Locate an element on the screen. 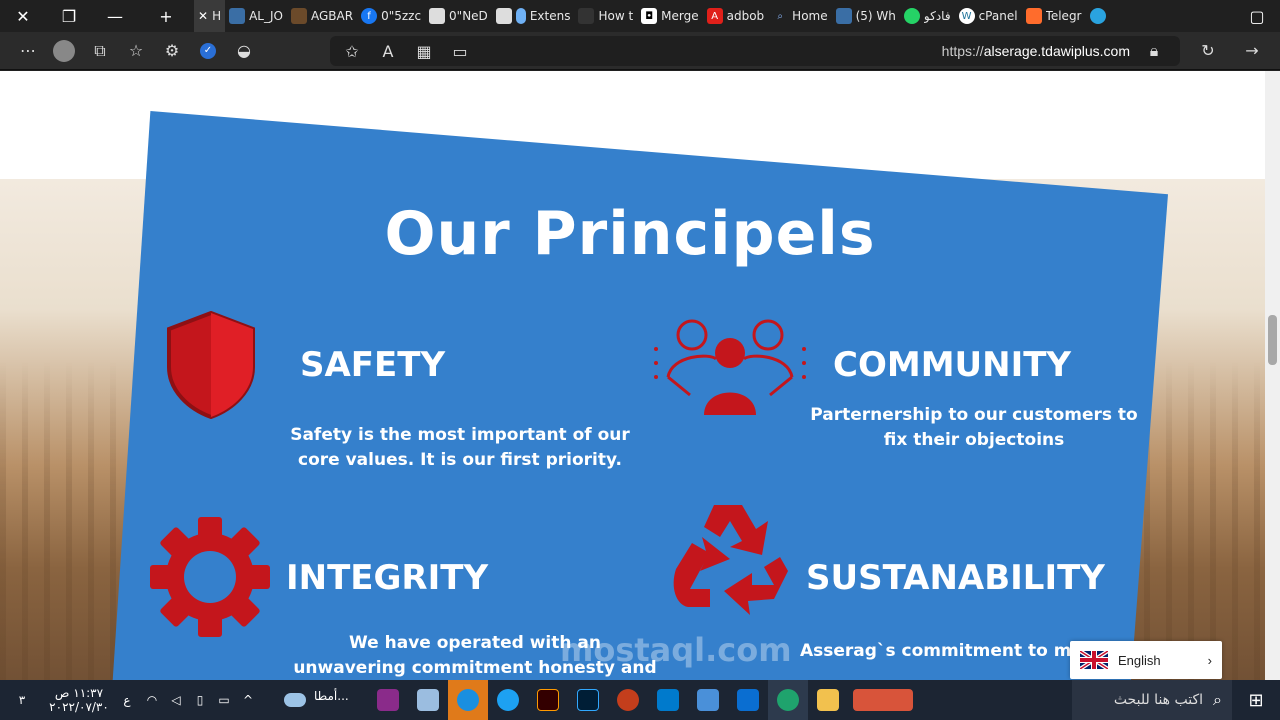 The height and width of the screenshot is (720, 1280). tab: AL_JO is located at coordinates (256, 16).